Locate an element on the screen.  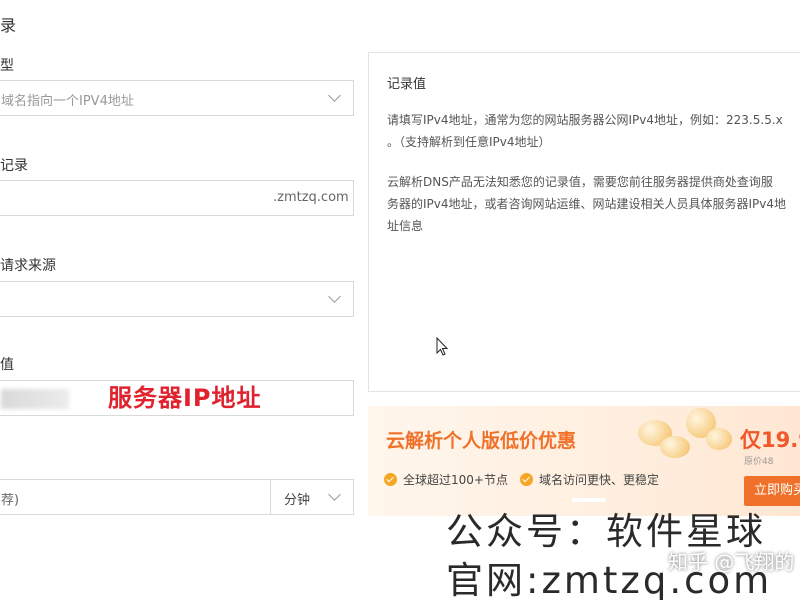
request-source-select is located at coordinates (177, 299).